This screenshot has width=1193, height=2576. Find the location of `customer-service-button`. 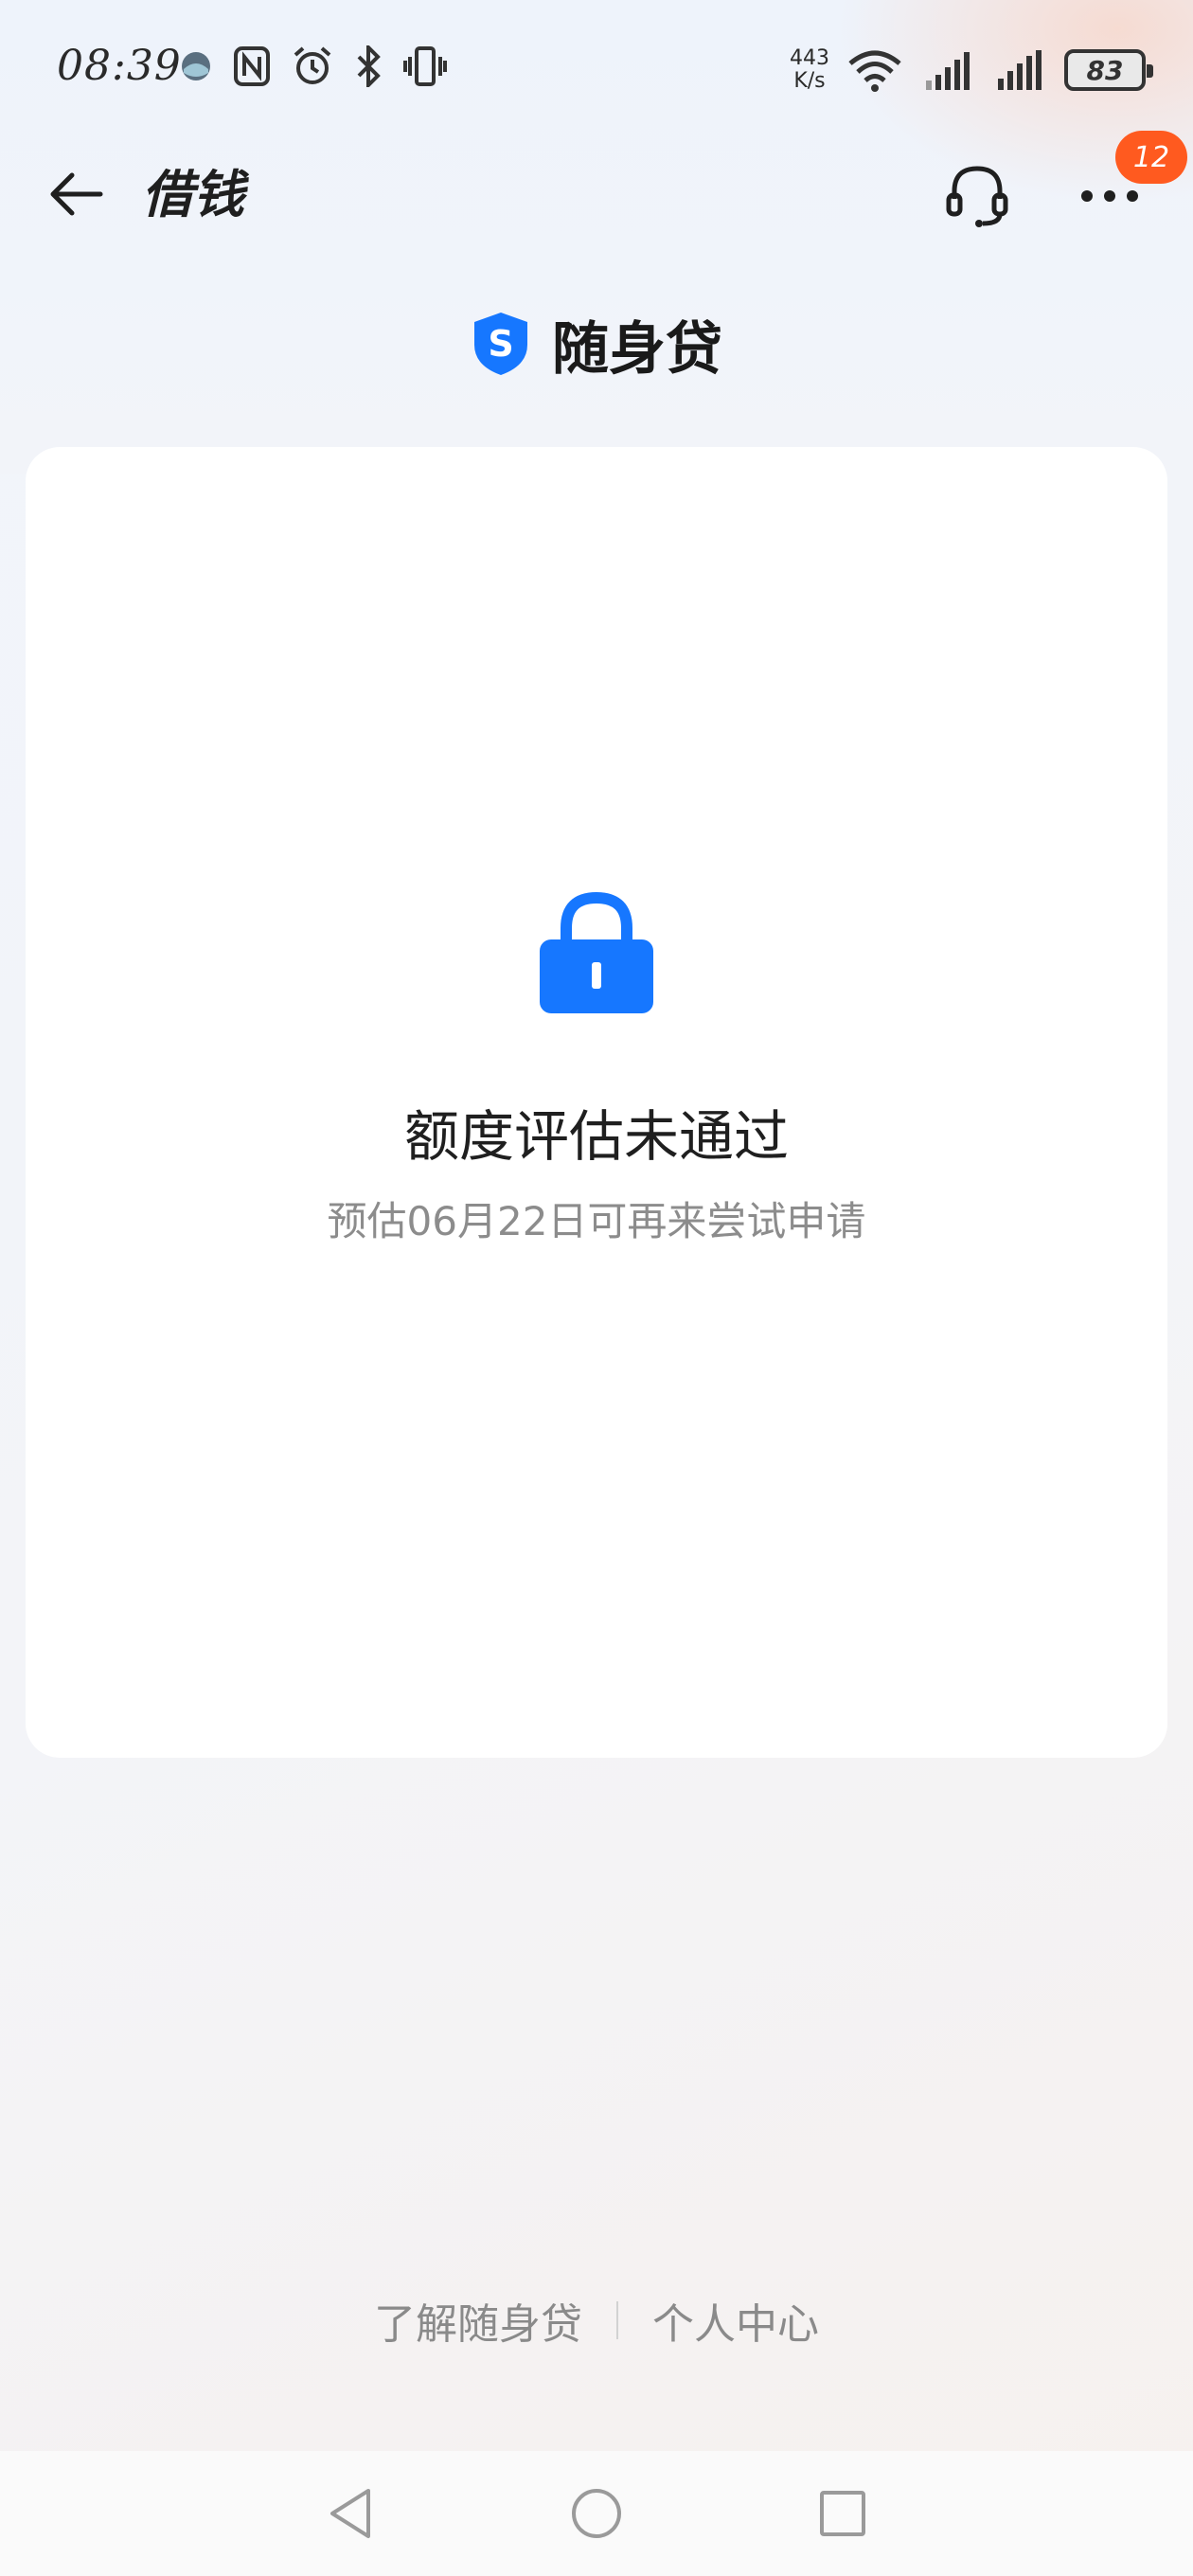

customer-service-button is located at coordinates (977, 196).